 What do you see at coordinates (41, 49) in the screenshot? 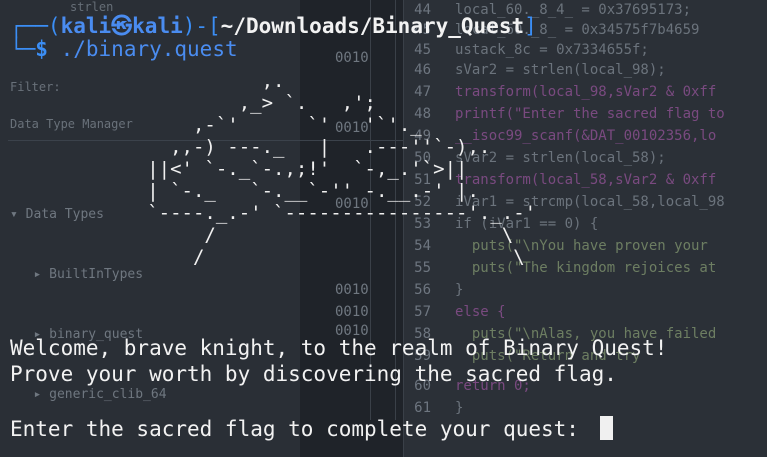
I see `prompt-dollar: $` at bounding box center [41, 49].